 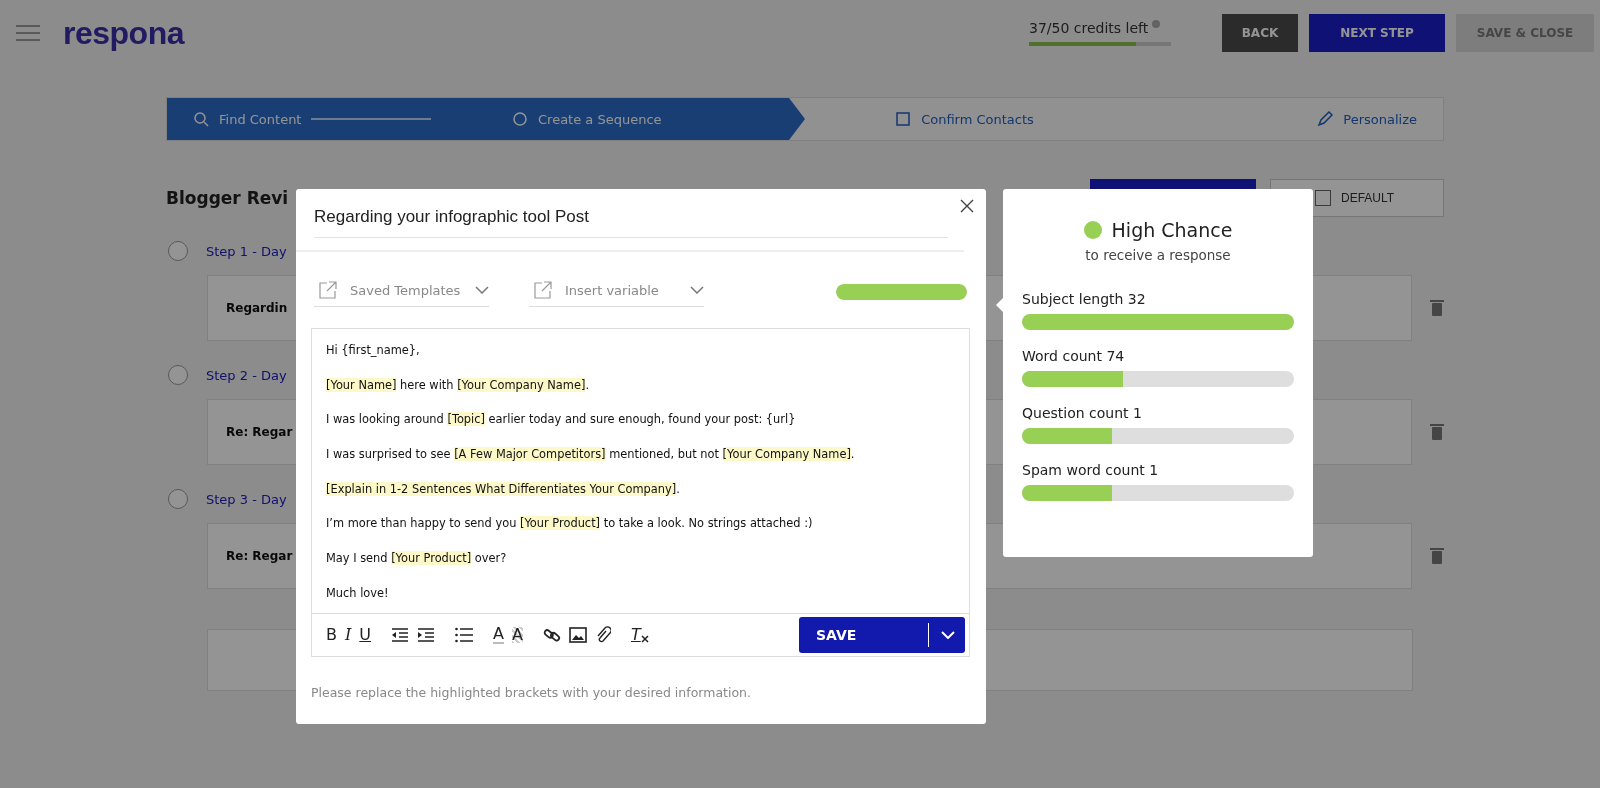 What do you see at coordinates (1158, 255) in the screenshot?
I see `chance-subtitle: to receive a response` at bounding box center [1158, 255].